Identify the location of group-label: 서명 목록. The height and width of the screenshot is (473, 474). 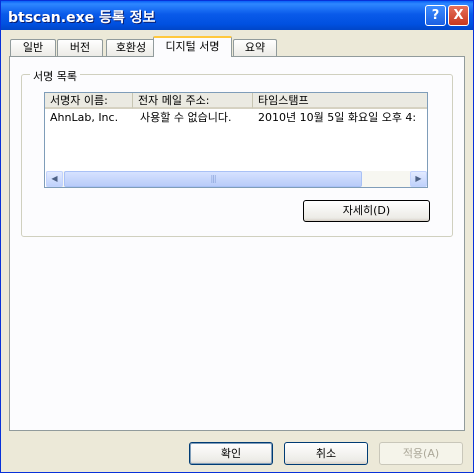
(55, 76).